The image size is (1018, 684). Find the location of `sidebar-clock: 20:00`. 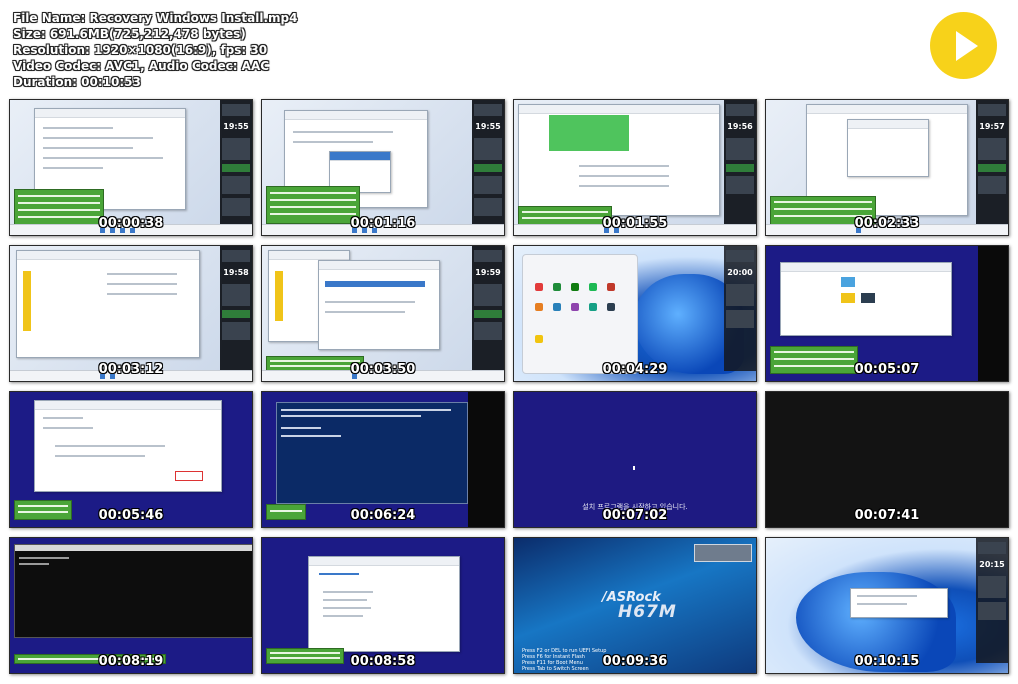

sidebar-clock: 20:00 is located at coordinates (740, 272).